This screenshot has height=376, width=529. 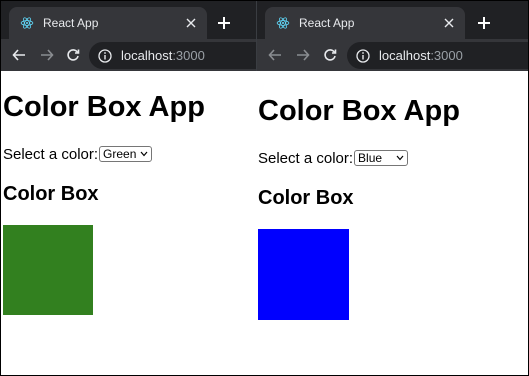 I want to click on color-select: Blue, so click(x=381, y=158).